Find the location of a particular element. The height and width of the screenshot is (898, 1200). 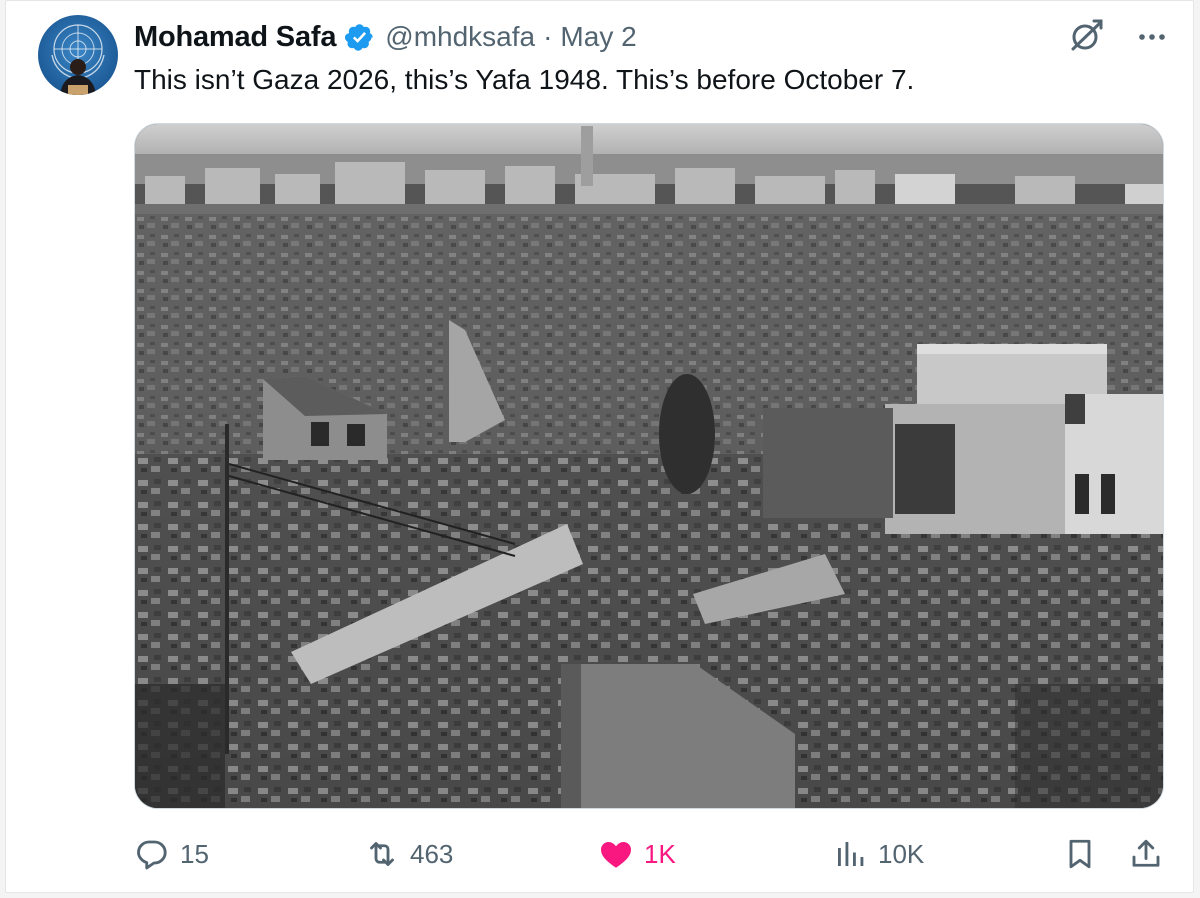

author-name: Mohamad Safa is located at coordinates (235, 37).